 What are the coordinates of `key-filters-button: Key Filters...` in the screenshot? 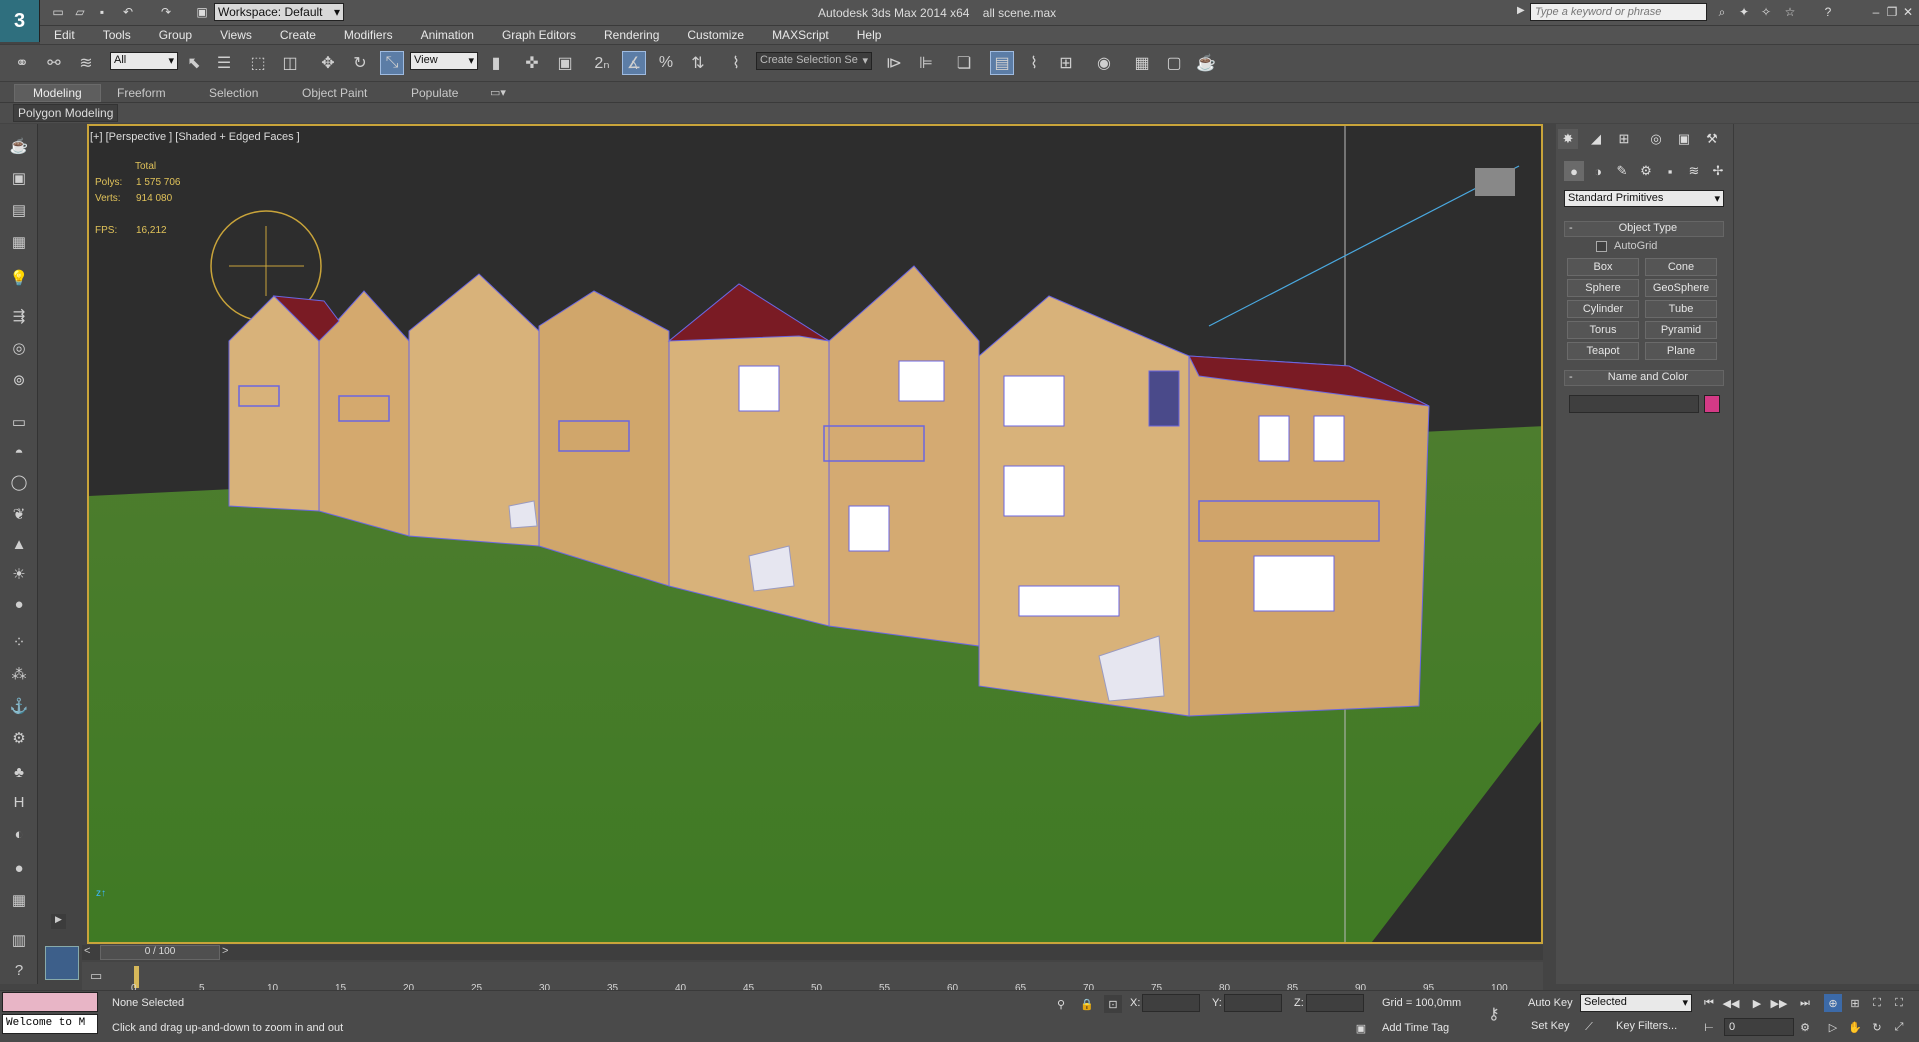 It's located at (1646, 1026).